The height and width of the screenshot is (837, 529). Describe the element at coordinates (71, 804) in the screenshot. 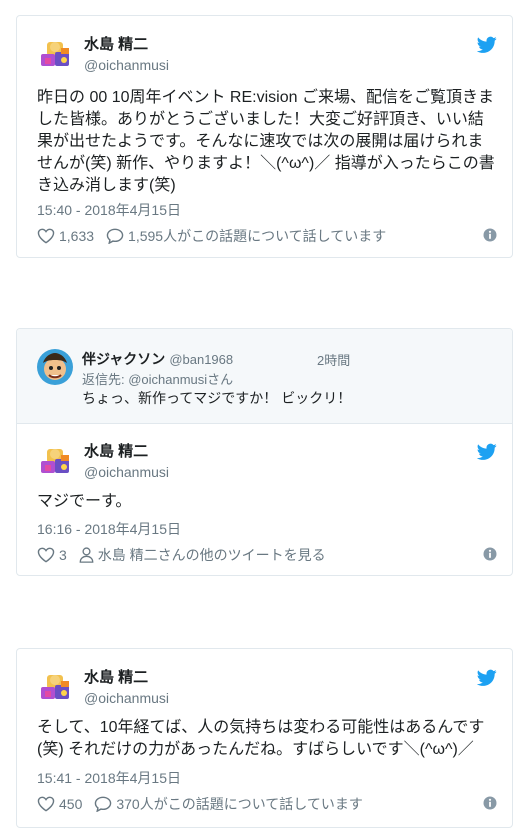

I see `like-count: 450` at that location.